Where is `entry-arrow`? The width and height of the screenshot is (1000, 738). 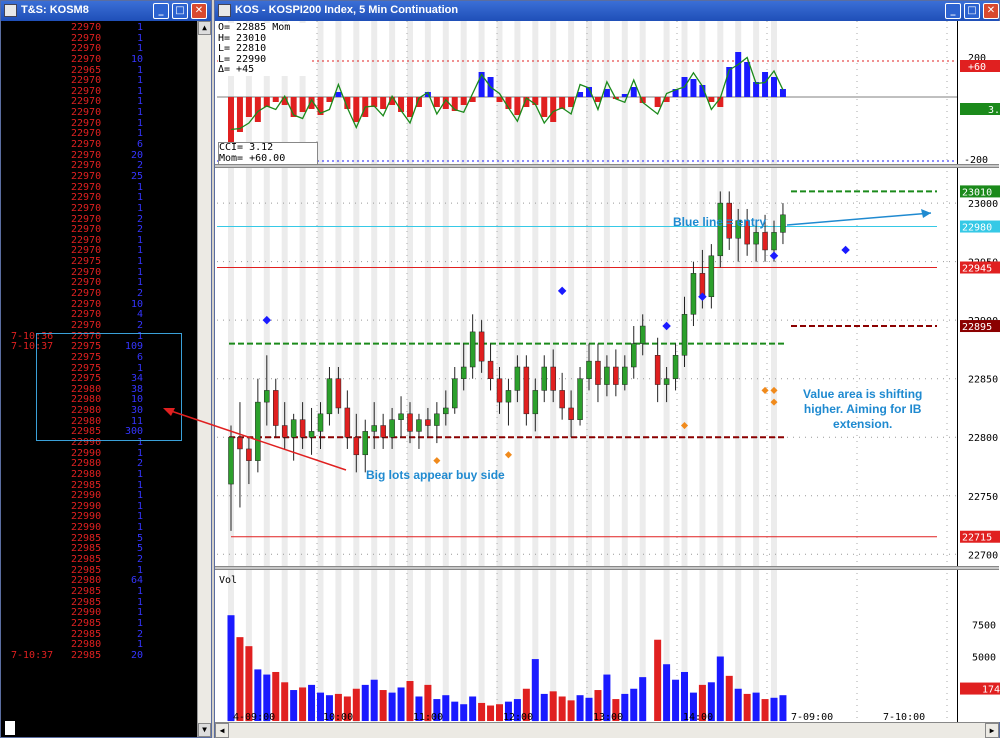 entry-arrow is located at coordinates (859, 219).